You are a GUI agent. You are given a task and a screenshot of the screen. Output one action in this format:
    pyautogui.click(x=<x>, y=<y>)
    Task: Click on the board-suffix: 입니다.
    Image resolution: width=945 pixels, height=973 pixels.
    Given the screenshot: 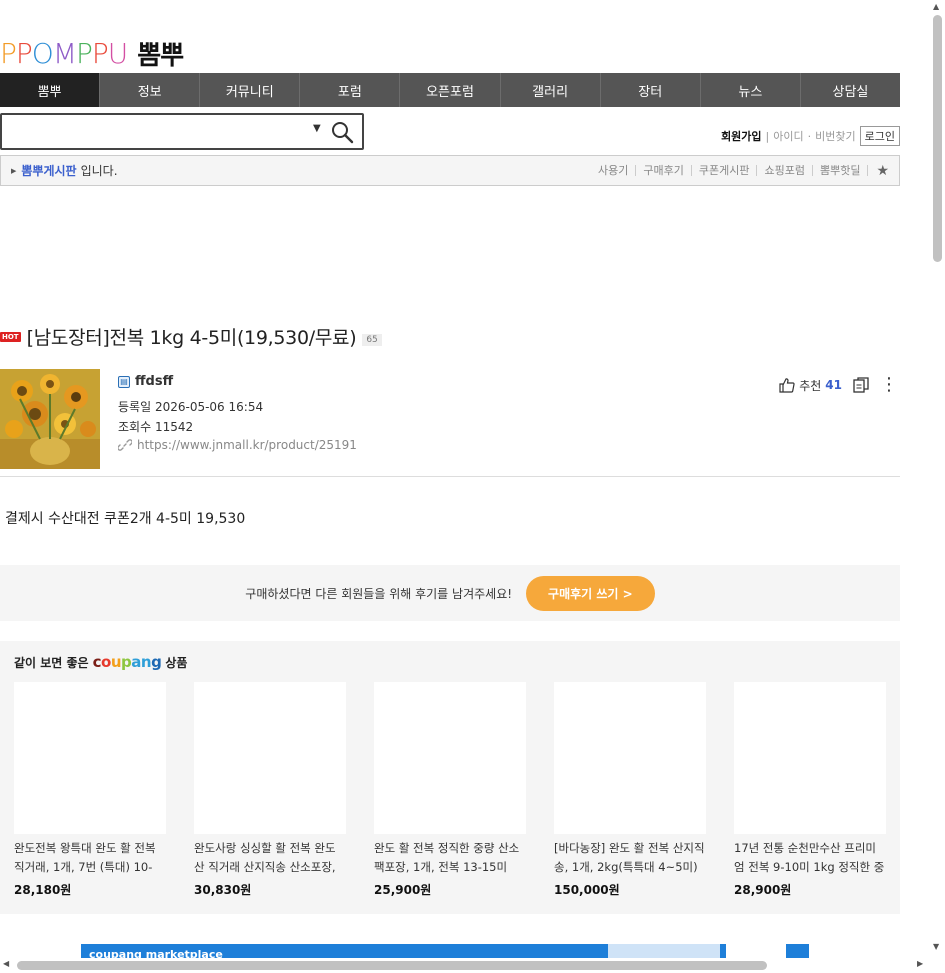 What is the action you would take?
    pyautogui.click(x=99, y=171)
    